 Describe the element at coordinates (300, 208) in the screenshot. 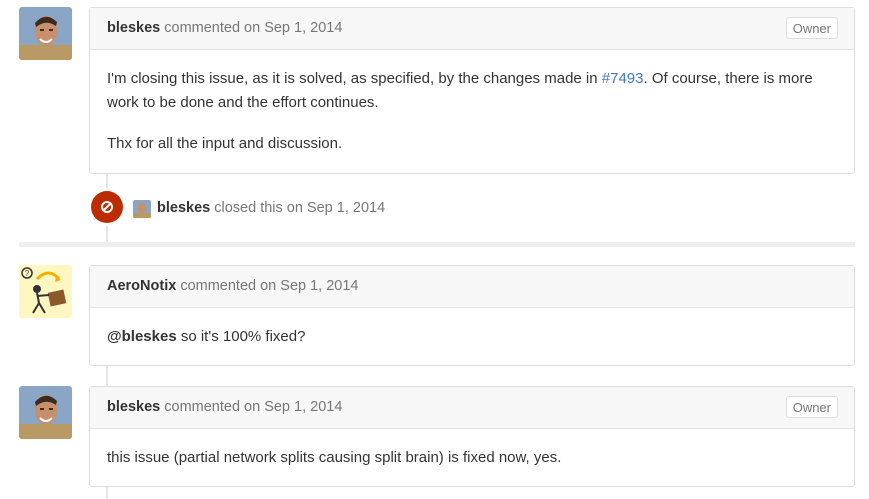

I see `event-description: closed this on Sep 1, 2014` at that location.